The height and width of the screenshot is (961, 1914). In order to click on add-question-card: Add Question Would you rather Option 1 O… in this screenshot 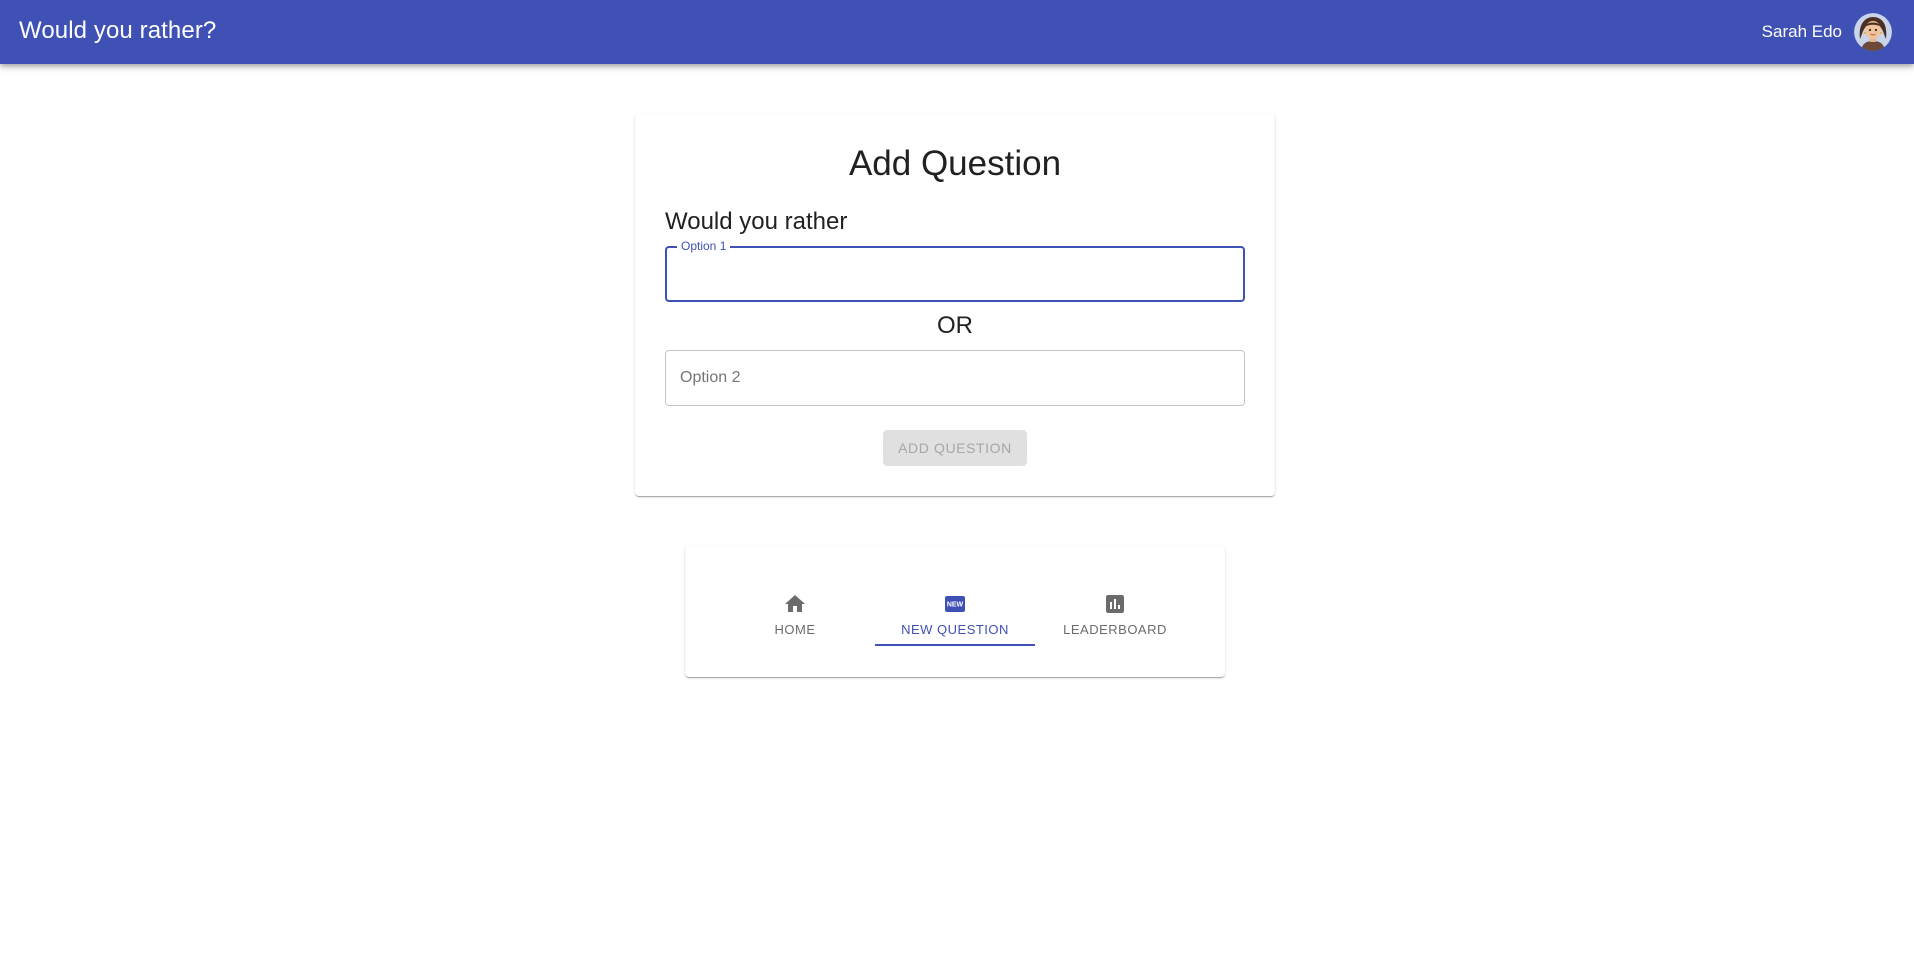, I will do `click(955, 305)`.